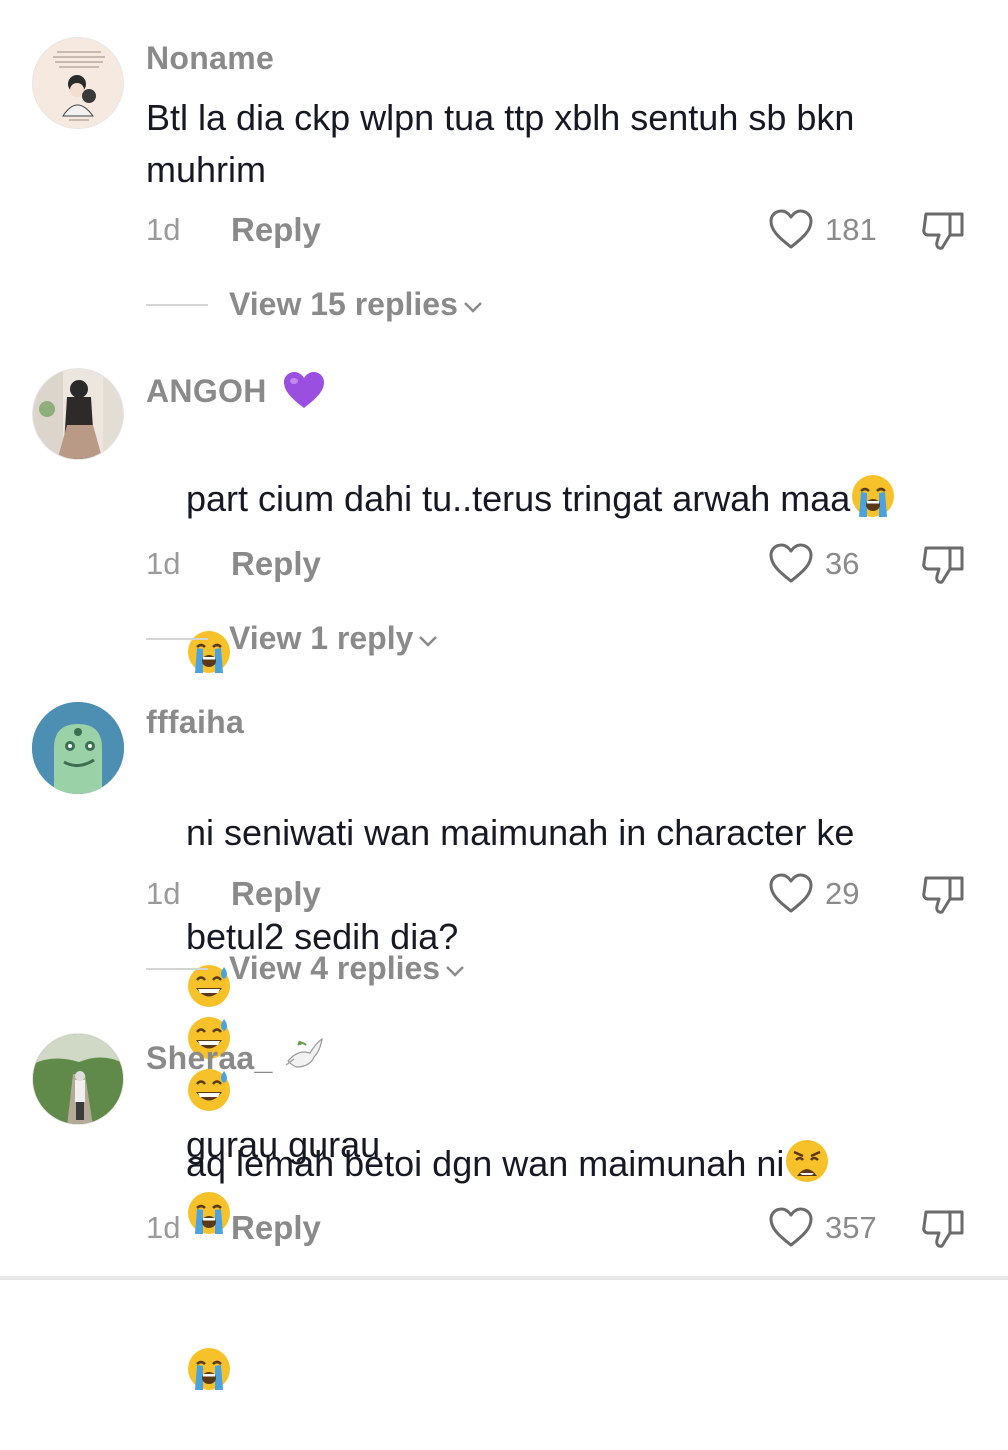  Describe the element at coordinates (343, 304) in the screenshot. I see `view-replies-label: View 15 replies` at that location.